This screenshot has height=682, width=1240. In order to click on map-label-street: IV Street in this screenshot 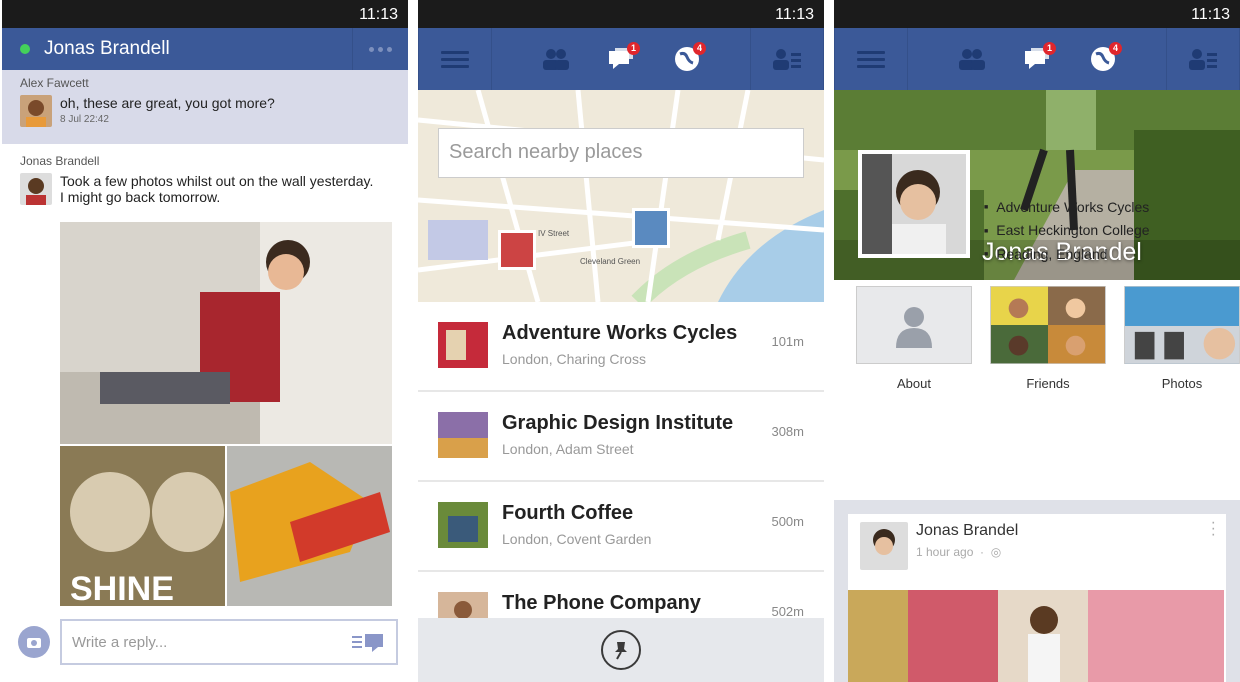, I will do `click(554, 233)`.